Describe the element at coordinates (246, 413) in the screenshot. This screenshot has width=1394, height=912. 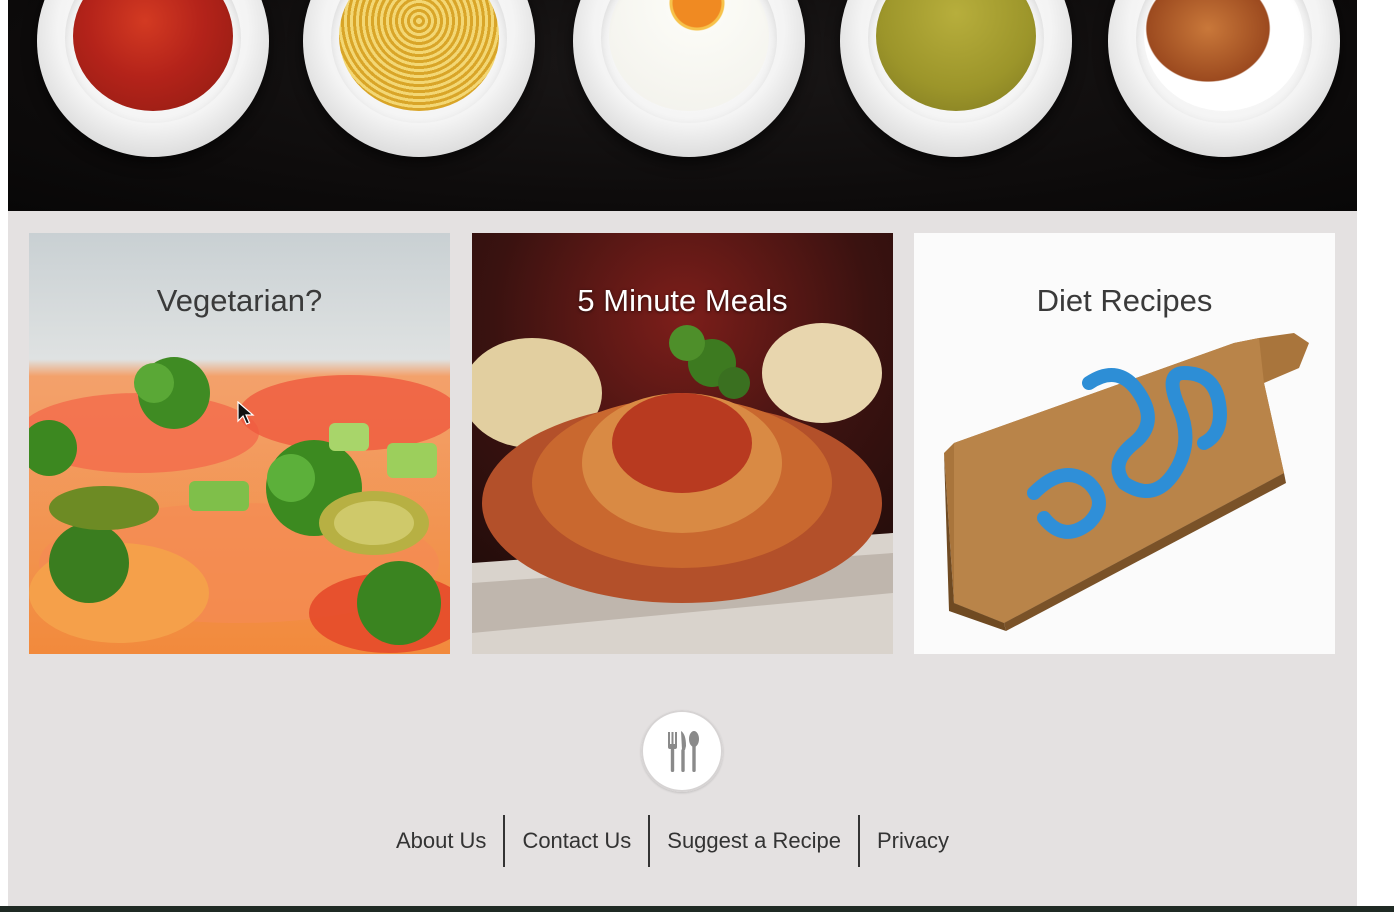
I see `mouse-cursor-icon` at that location.